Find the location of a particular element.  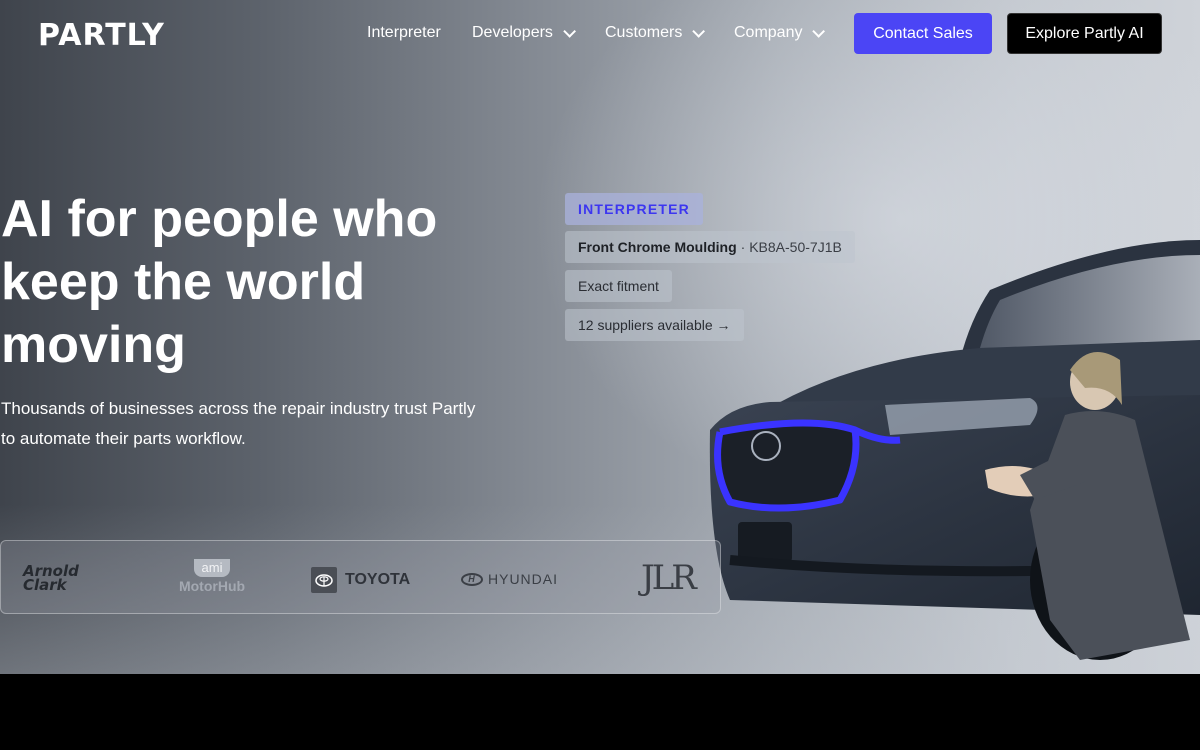

arnold-clark-text: Arnold Clark is located at coordinates (51, 578).